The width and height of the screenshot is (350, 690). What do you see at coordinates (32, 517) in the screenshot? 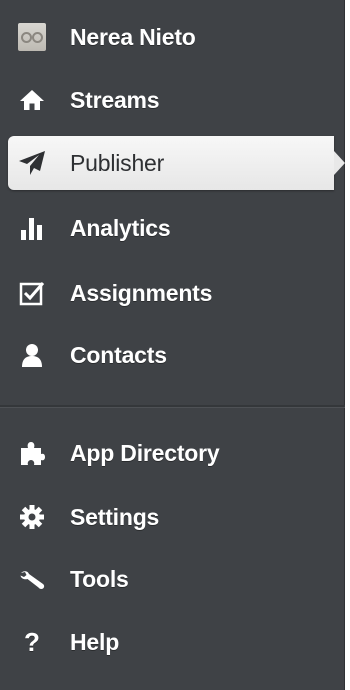
I see `gear-icon` at bounding box center [32, 517].